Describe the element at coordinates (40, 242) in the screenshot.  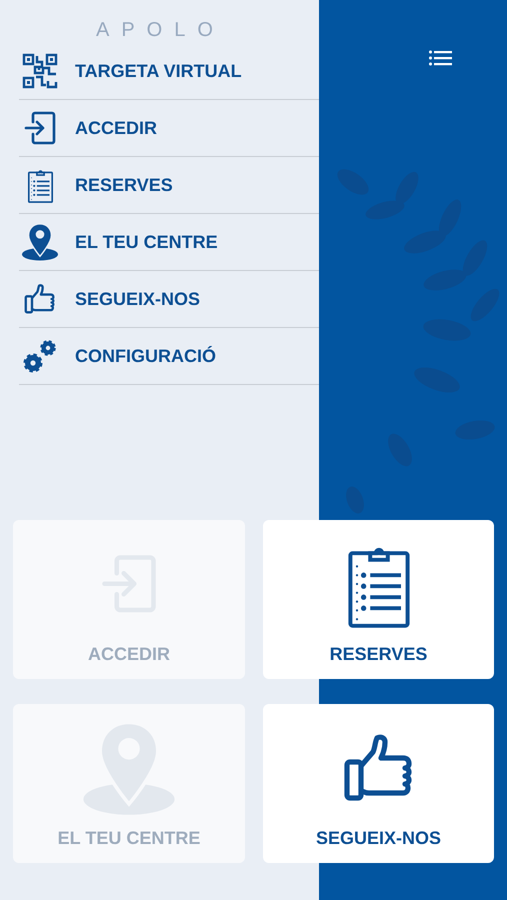
I see `location-pin-icon` at that location.